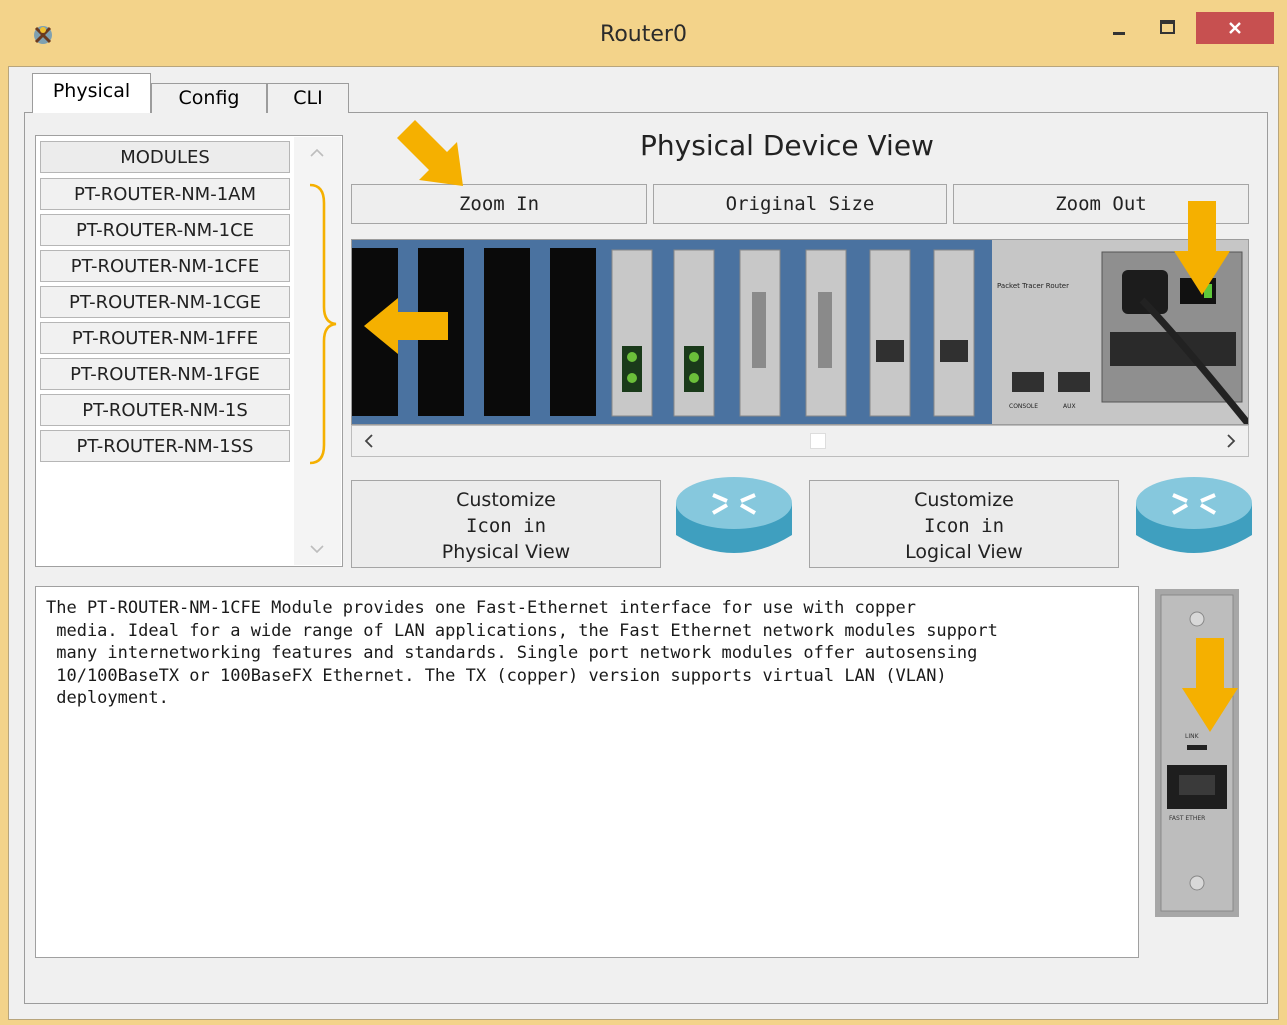  Describe the element at coordinates (964, 500) in the screenshot. I see `customize-logical-line-1: Customize` at that location.